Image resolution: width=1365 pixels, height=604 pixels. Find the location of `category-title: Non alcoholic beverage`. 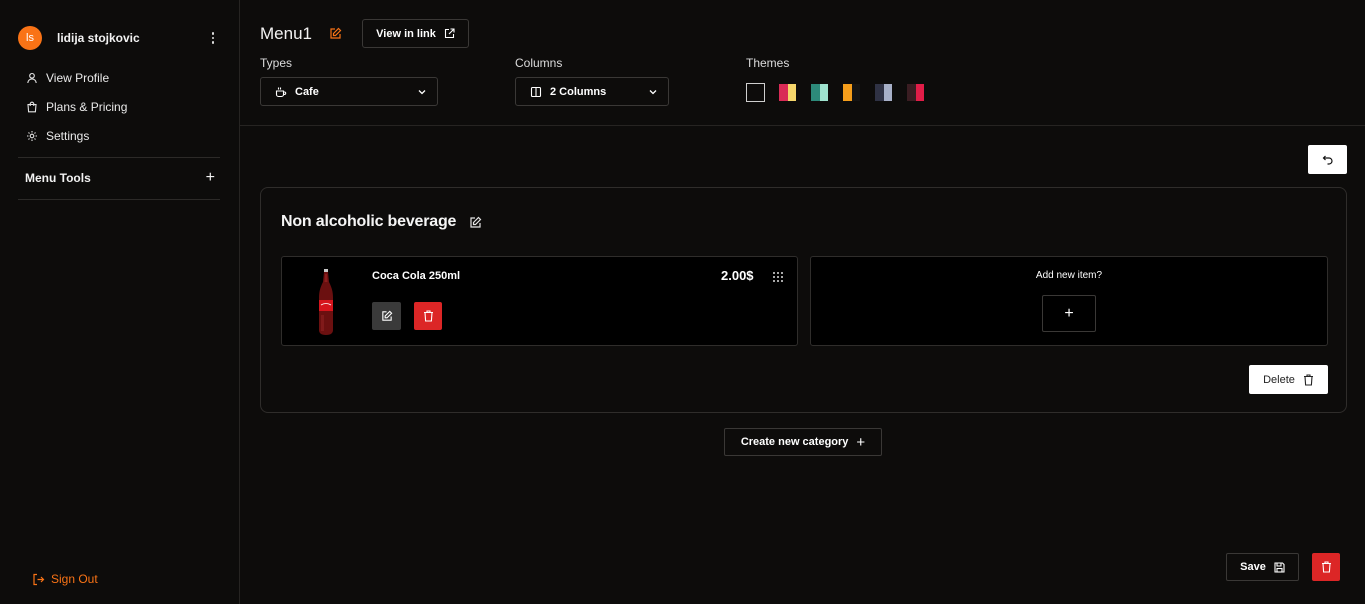

category-title: Non alcoholic beverage is located at coordinates (369, 221).